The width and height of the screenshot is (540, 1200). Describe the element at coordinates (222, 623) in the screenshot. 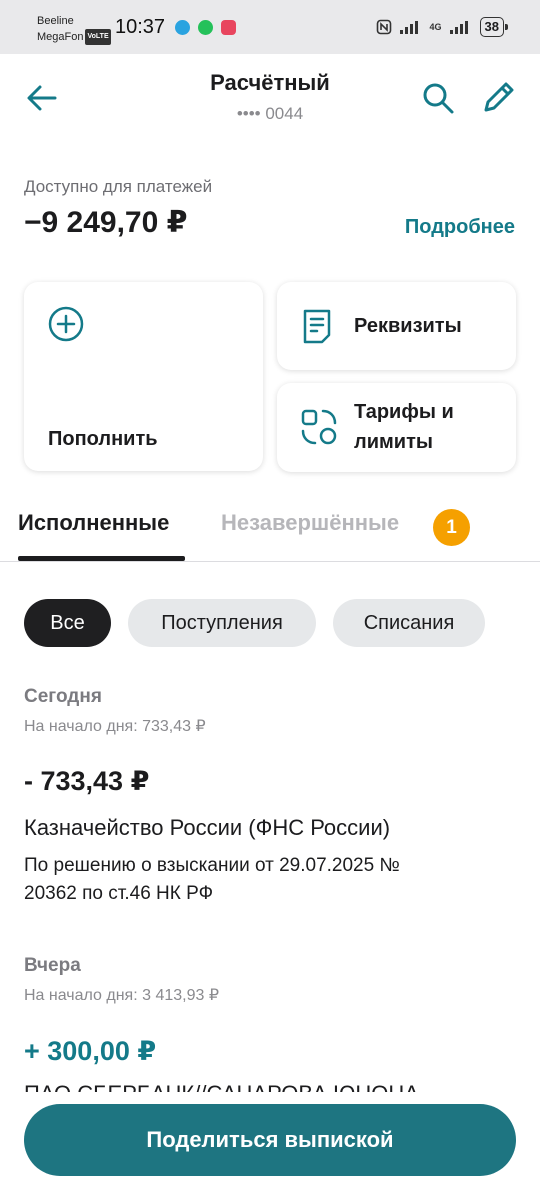

I see `filter-incoming: Поступления` at that location.